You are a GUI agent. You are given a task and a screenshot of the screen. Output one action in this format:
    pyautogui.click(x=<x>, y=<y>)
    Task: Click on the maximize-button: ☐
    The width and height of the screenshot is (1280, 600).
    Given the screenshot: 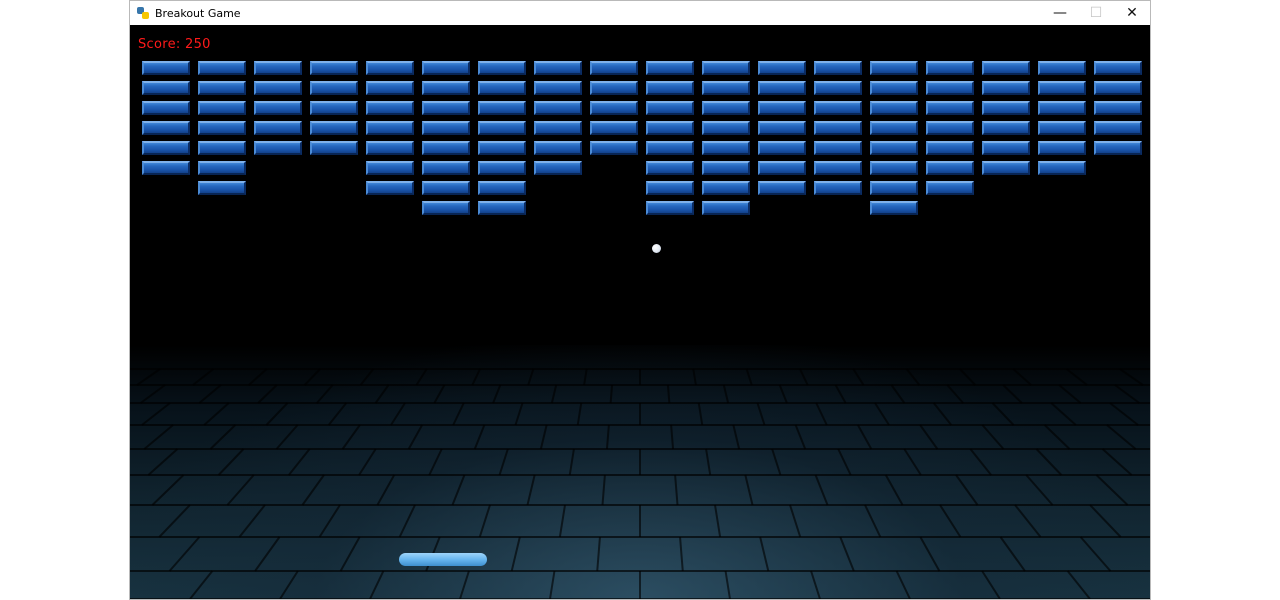 What is the action you would take?
    pyautogui.click(x=1096, y=13)
    